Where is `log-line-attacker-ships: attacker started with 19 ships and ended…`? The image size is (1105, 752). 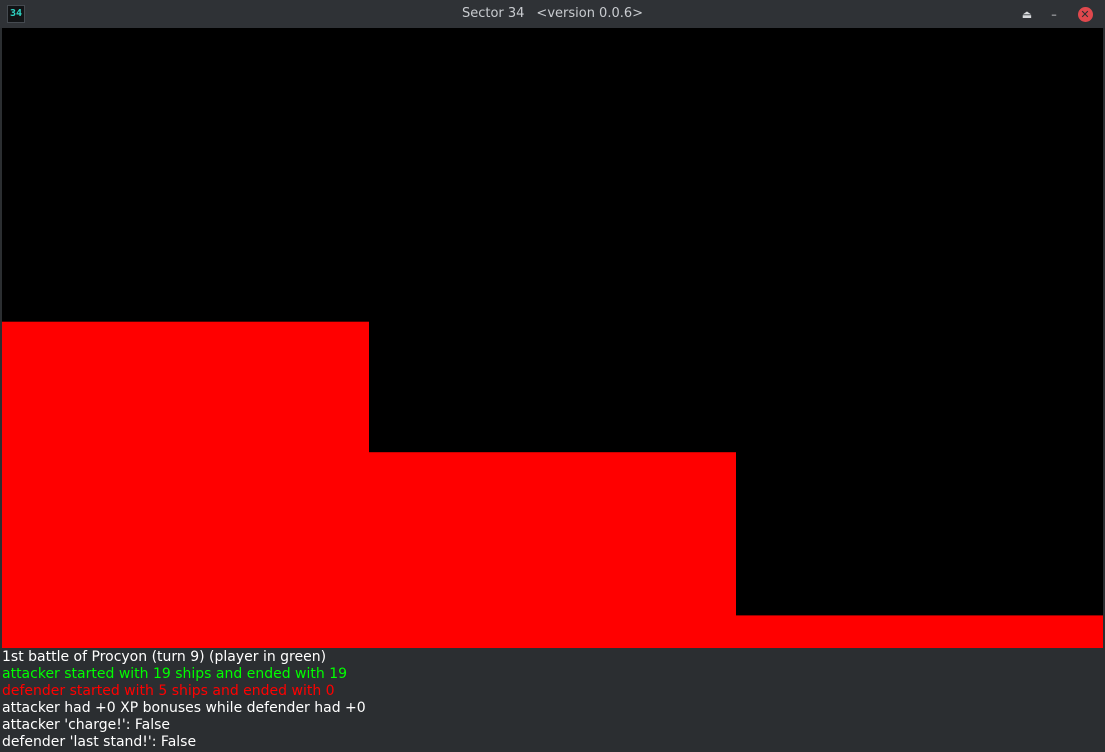 log-line-attacker-ships: attacker started with 19 ships and ended… is located at coordinates (175, 674).